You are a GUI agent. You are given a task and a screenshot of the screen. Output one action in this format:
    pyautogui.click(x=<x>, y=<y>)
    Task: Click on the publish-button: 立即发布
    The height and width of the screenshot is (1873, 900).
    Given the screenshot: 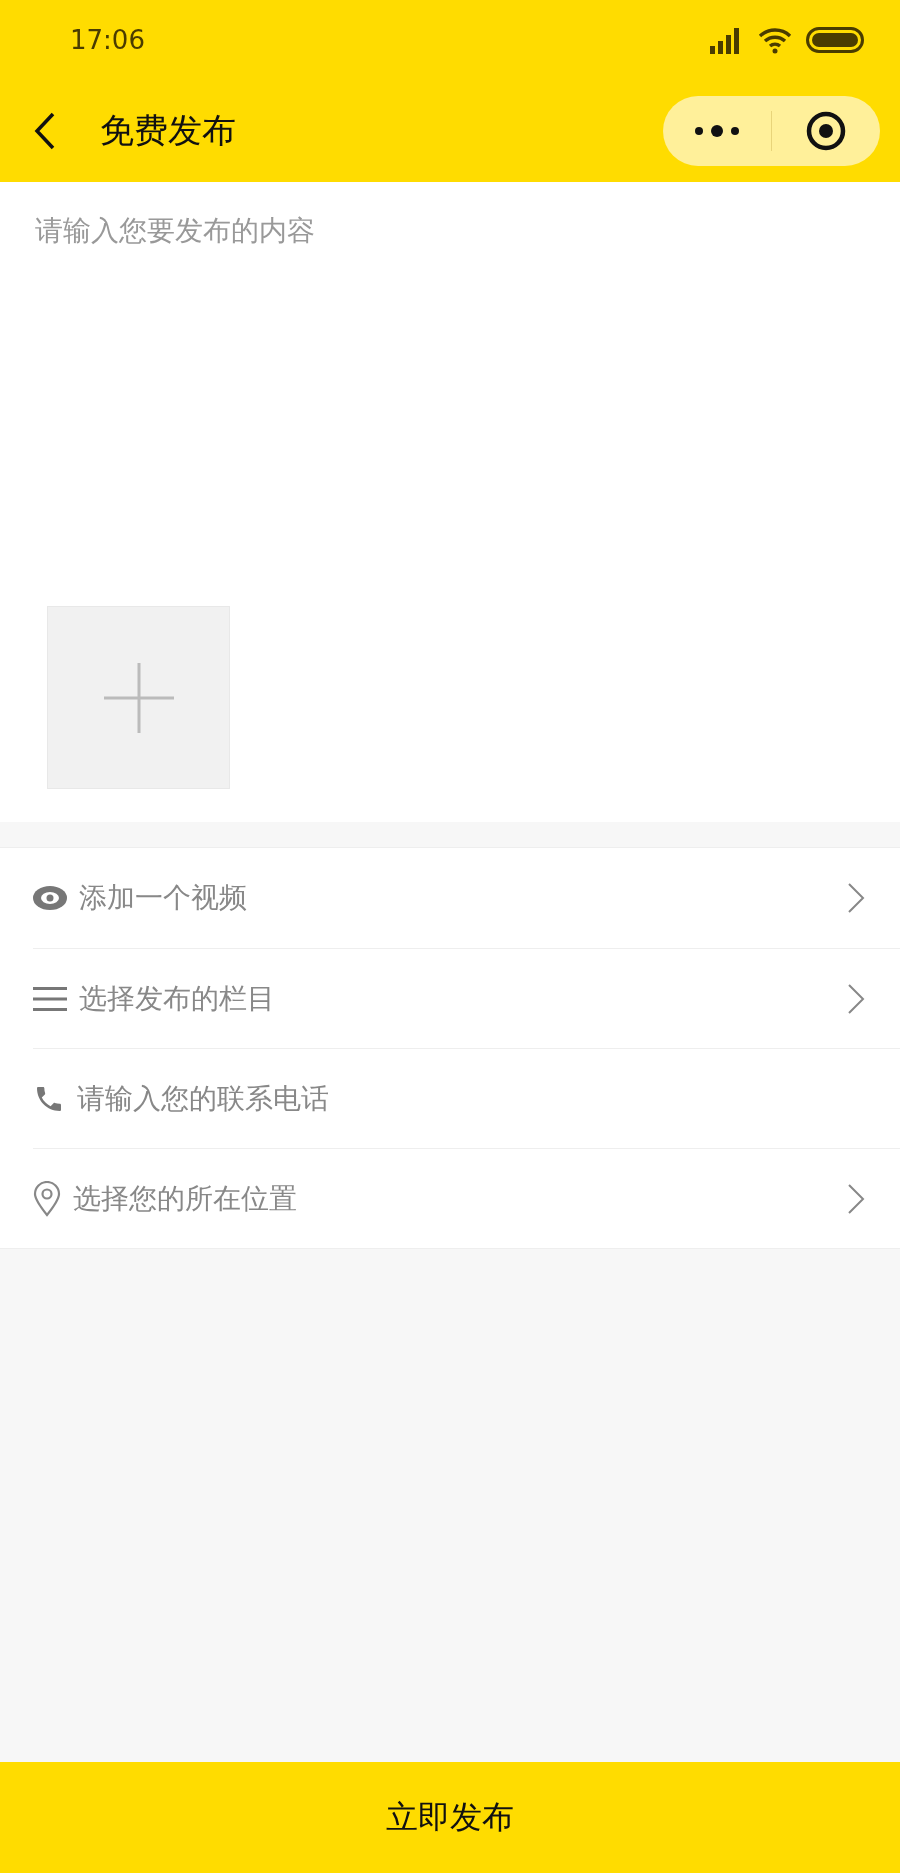 What is the action you would take?
    pyautogui.click(x=450, y=1817)
    